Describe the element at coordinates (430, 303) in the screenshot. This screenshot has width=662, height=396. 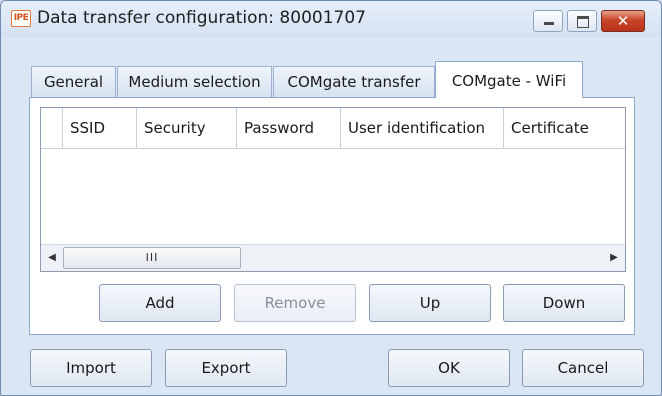
I see `up-button: Up` at that location.